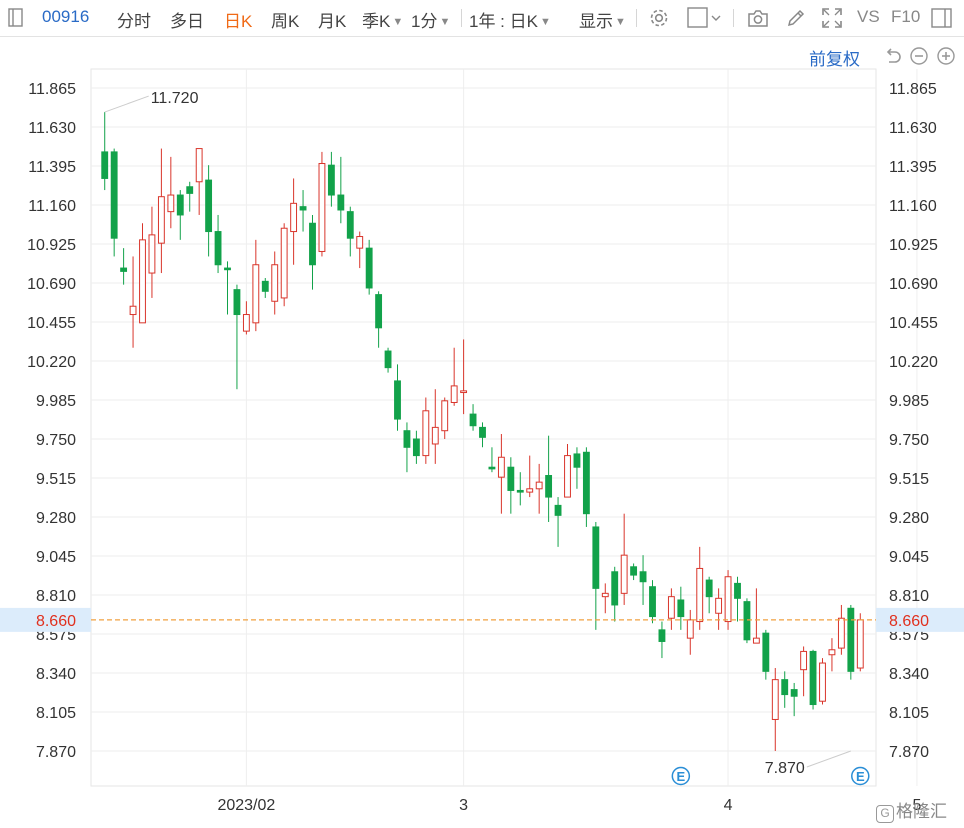 Image resolution: width=964 pixels, height=828 pixels. What do you see at coordinates (909, 557) in the screenshot?
I see `y-tick-label: 9.045` at bounding box center [909, 557].